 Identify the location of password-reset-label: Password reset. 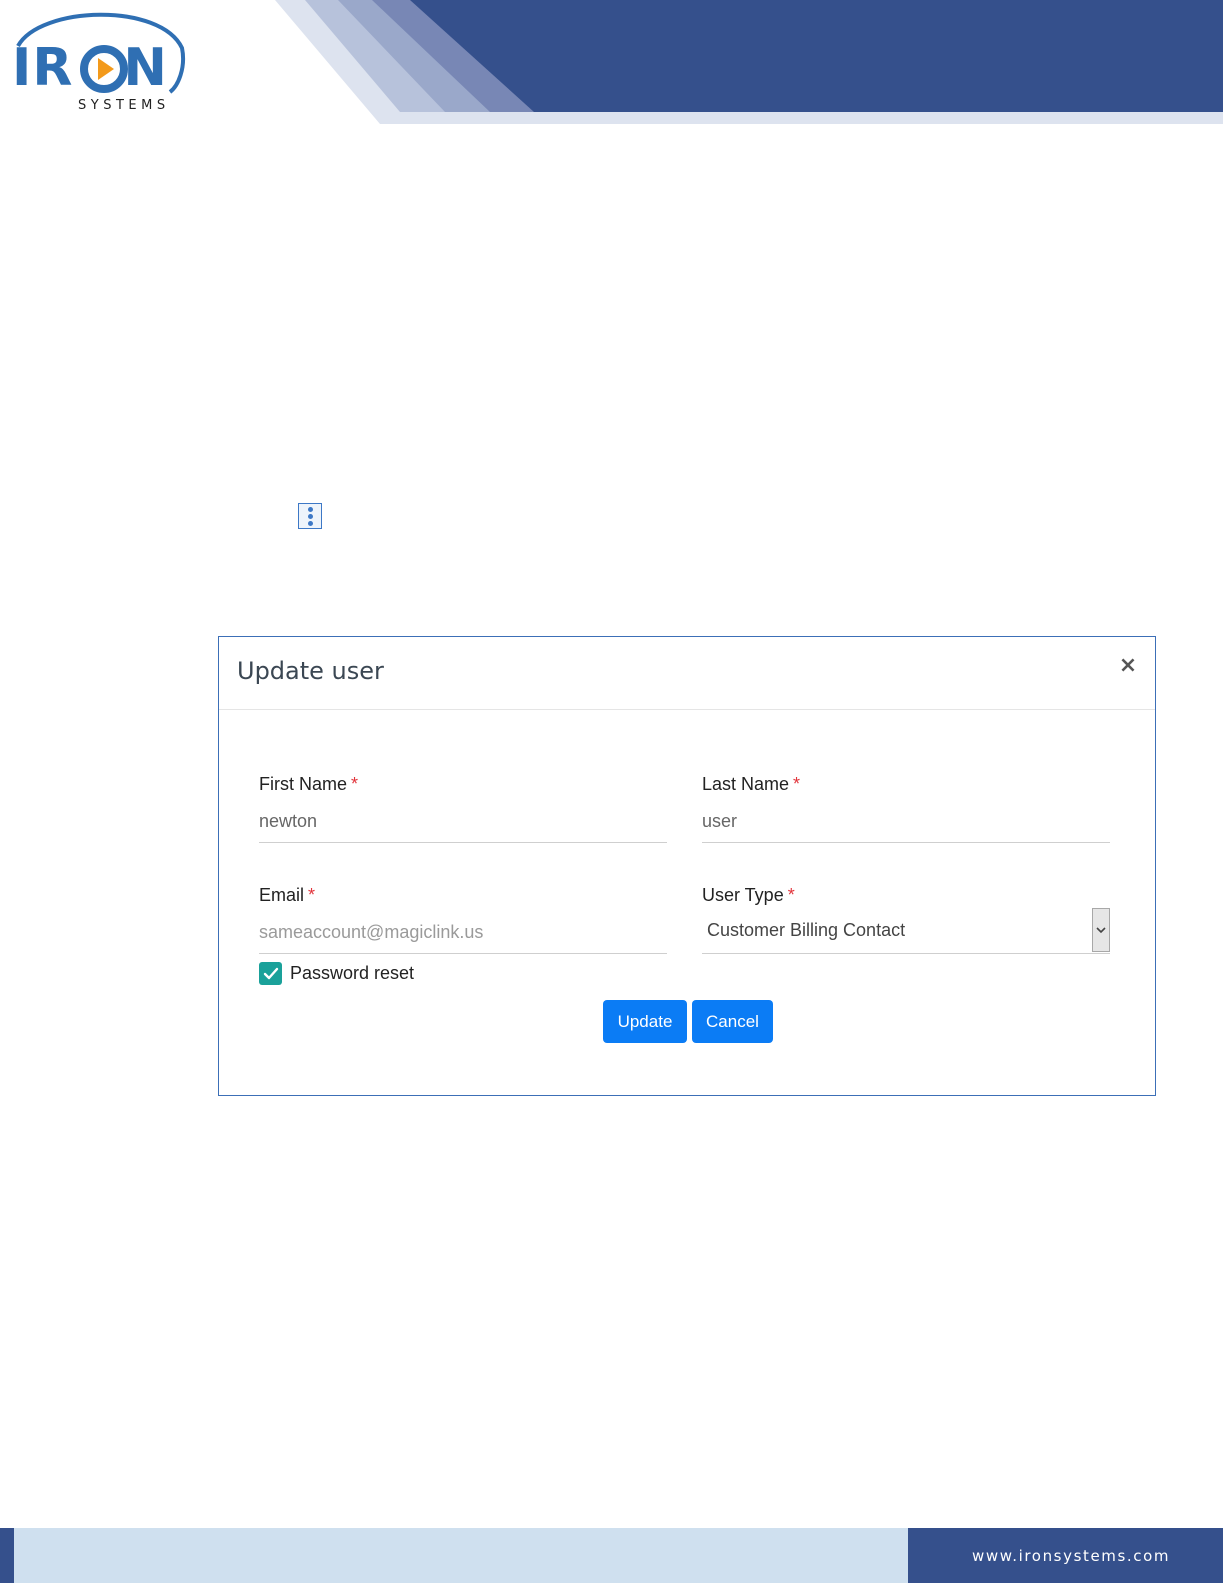
(352, 973).